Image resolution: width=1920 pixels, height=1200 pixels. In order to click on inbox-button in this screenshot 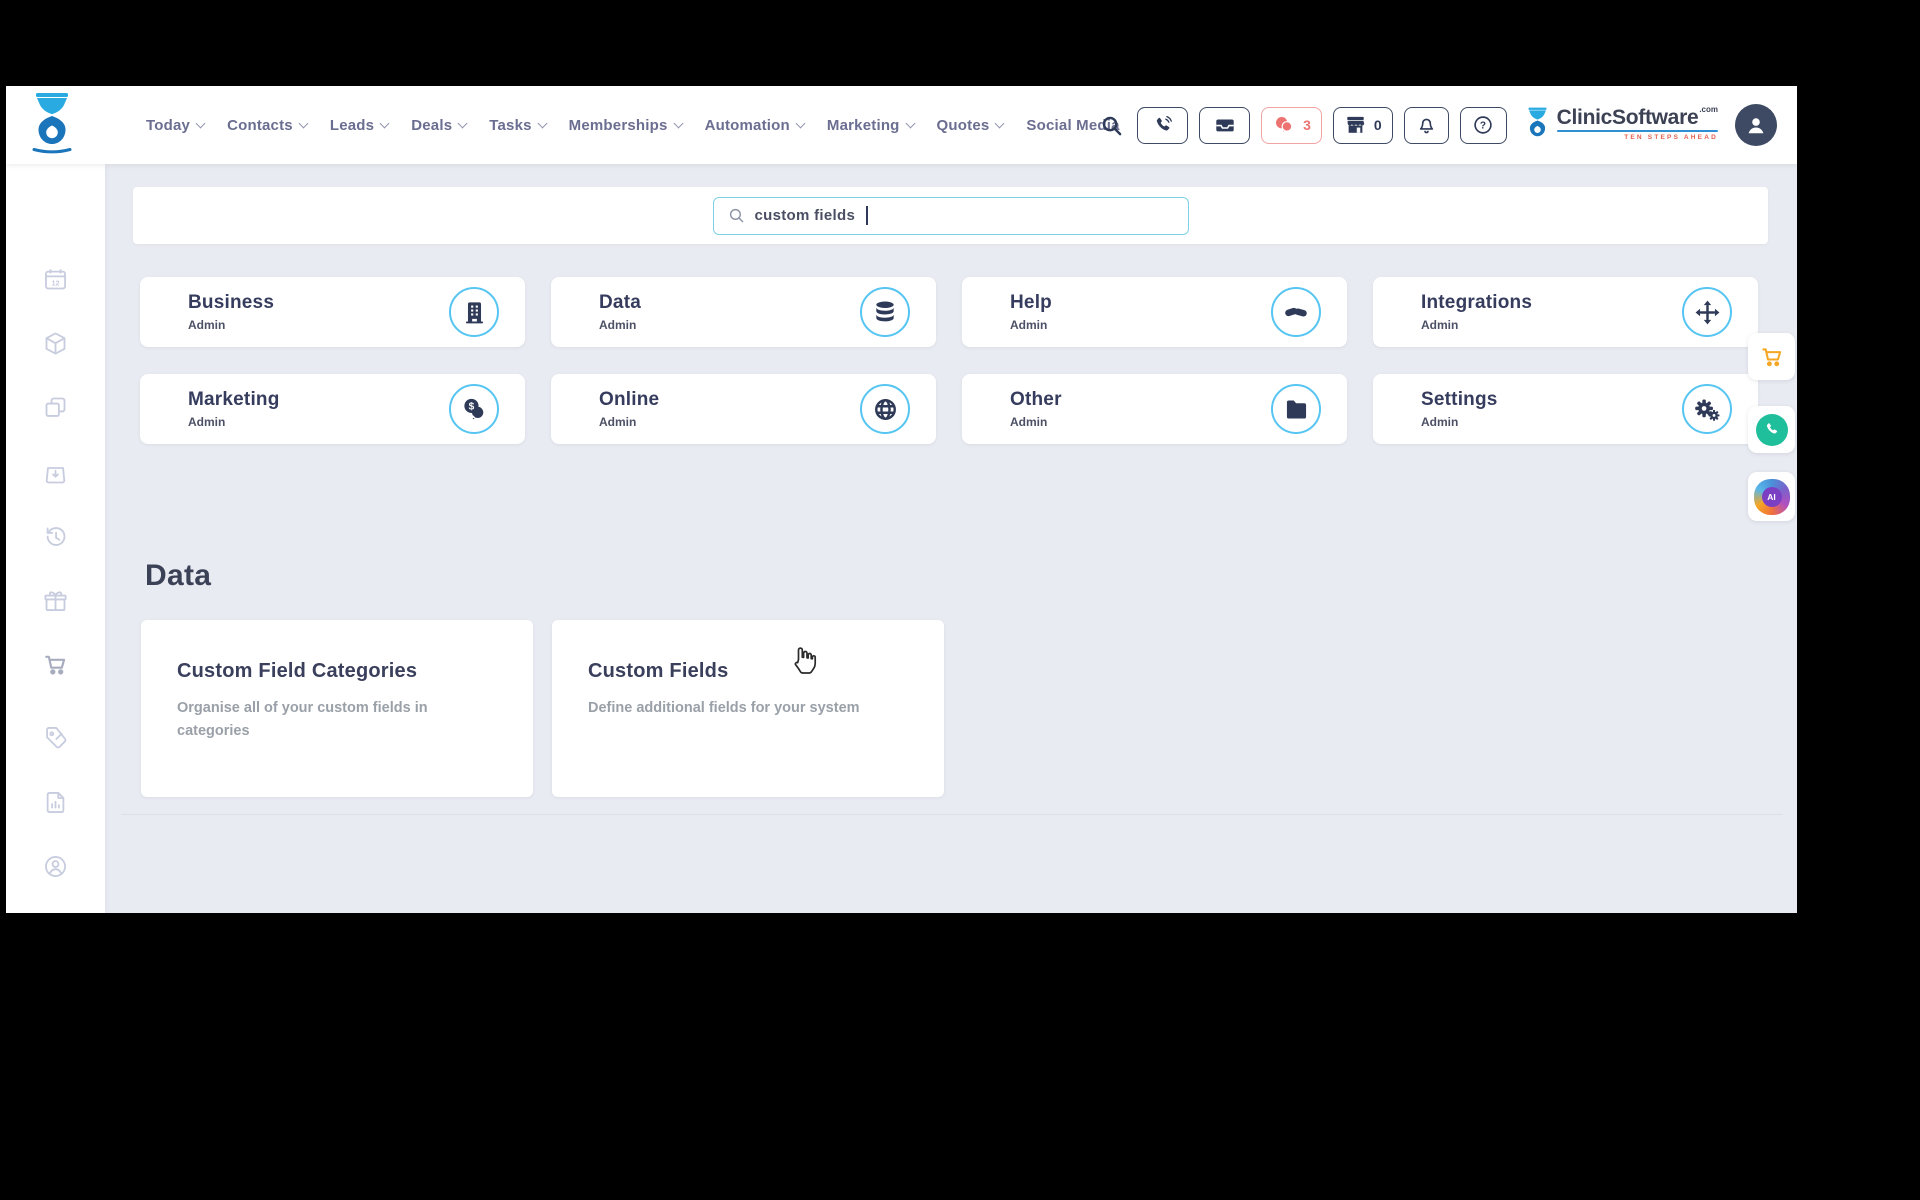, I will do `click(1225, 125)`.